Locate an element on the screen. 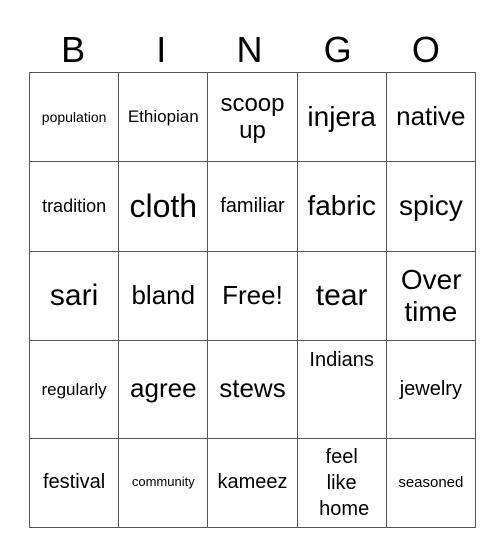 This screenshot has height=544, width=500. bingo-cell: kameez is located at coordinates (252, 482).